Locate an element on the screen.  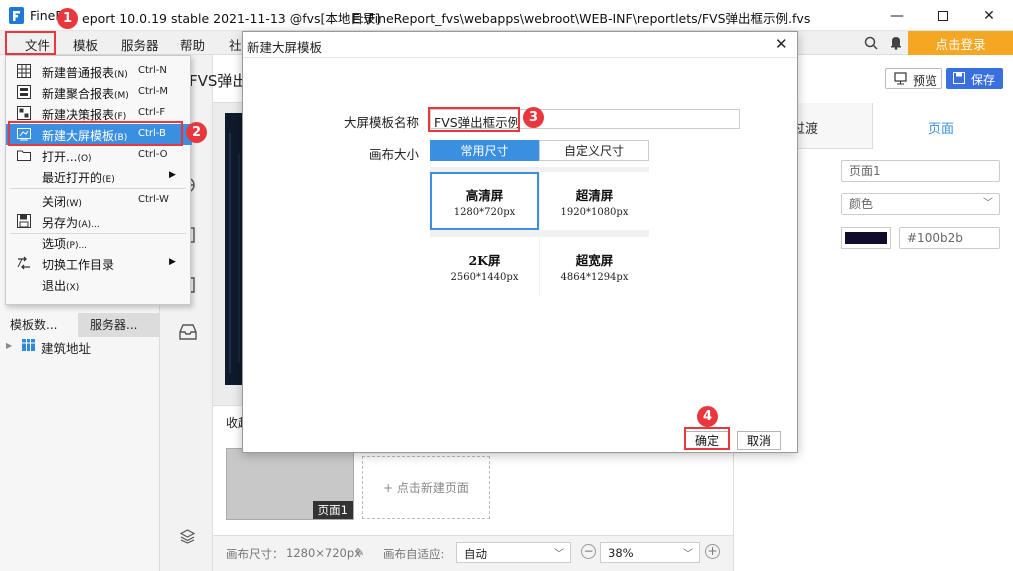
save-icon is located at coordinates (24, 221).